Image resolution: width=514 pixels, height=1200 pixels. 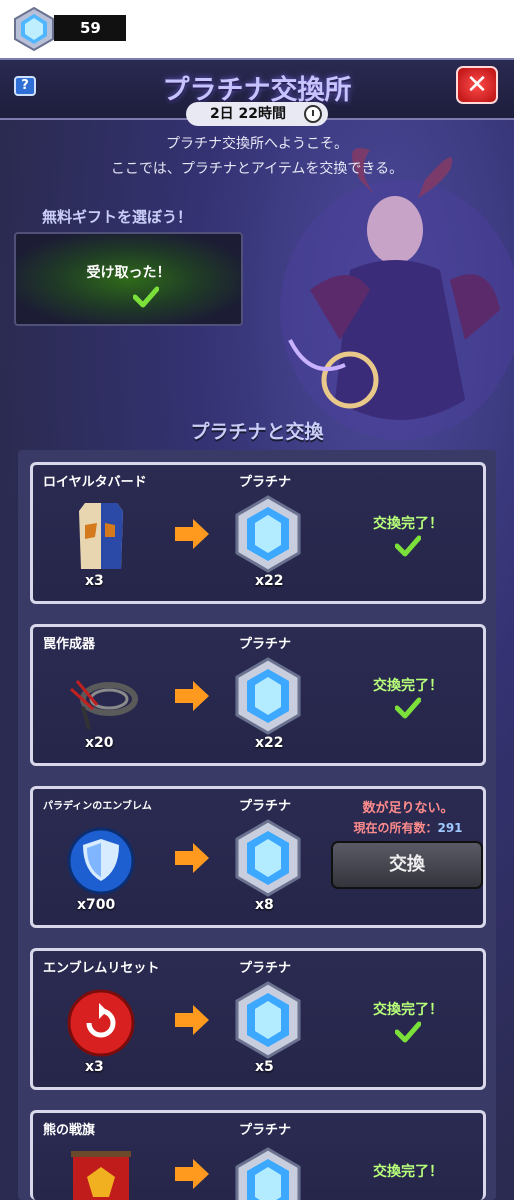 I want to click on event-timer: 2日 22時間, so click(x=257, y=114).